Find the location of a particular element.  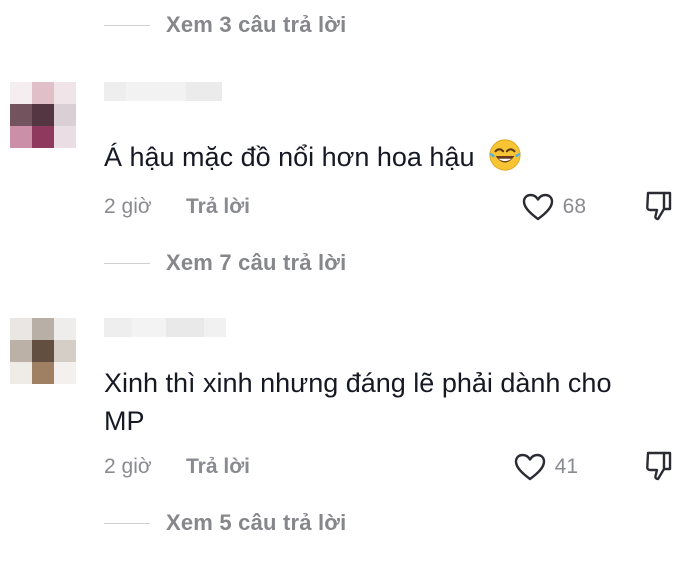

comment-meta: 2 giờ Trả lời 41 is located at coordinates (394, 466).